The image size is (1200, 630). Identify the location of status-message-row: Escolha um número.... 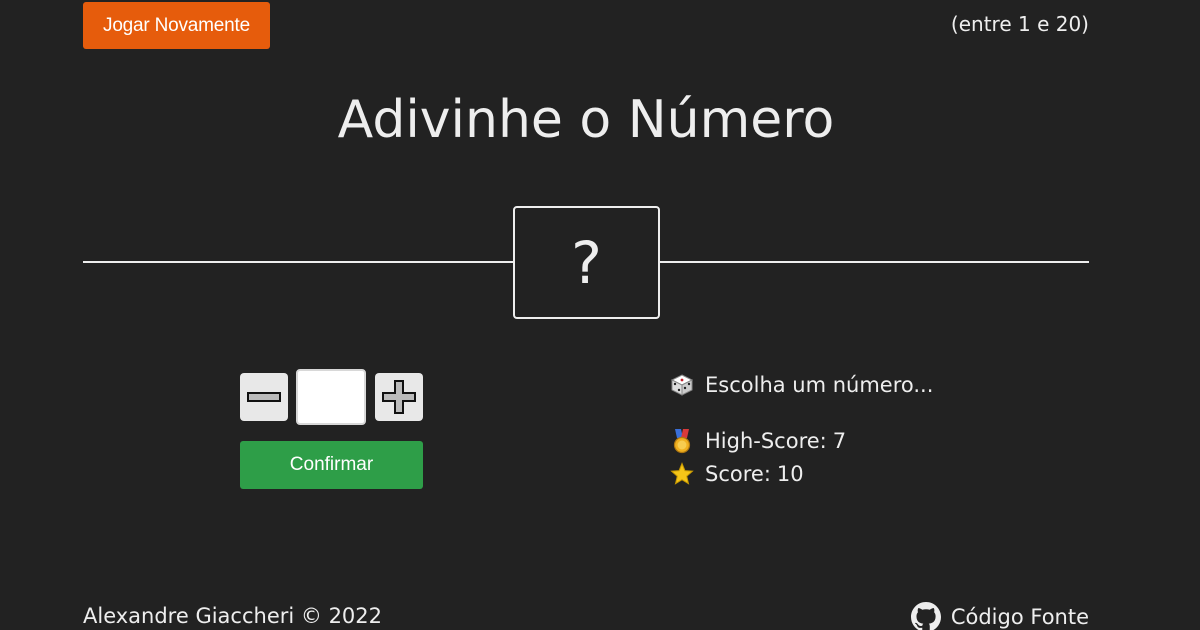
(801, 385).